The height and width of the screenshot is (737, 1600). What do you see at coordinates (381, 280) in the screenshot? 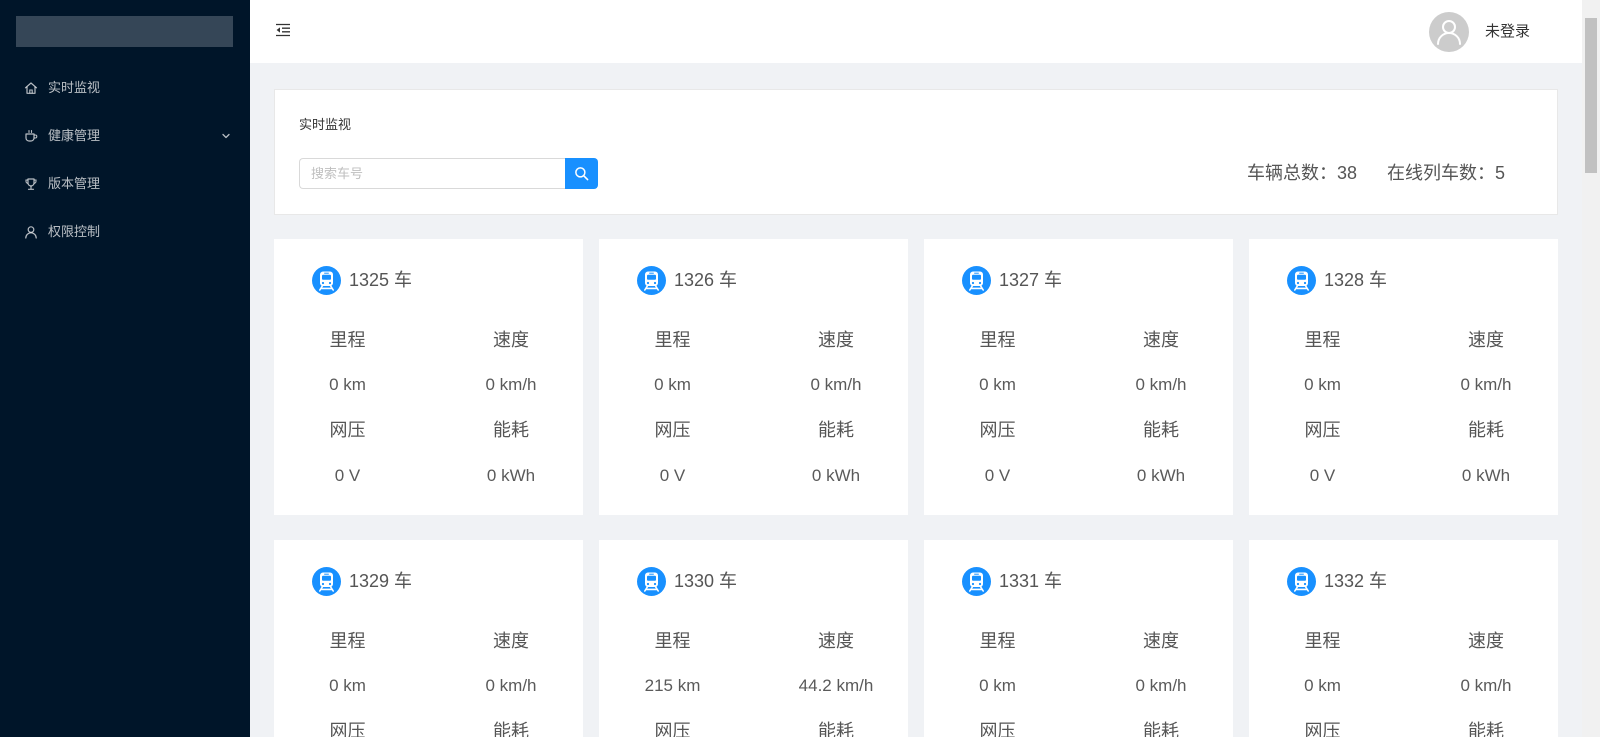
I see `train-card-title: 1325 车` at bounding box center [381, 280].